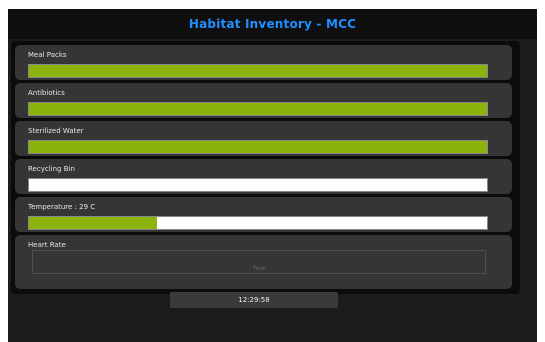  What do you see at coordinates (47, 245) in the screenshot?
I see `panel-label: Heart Rate` at bounding box center [47, 245].